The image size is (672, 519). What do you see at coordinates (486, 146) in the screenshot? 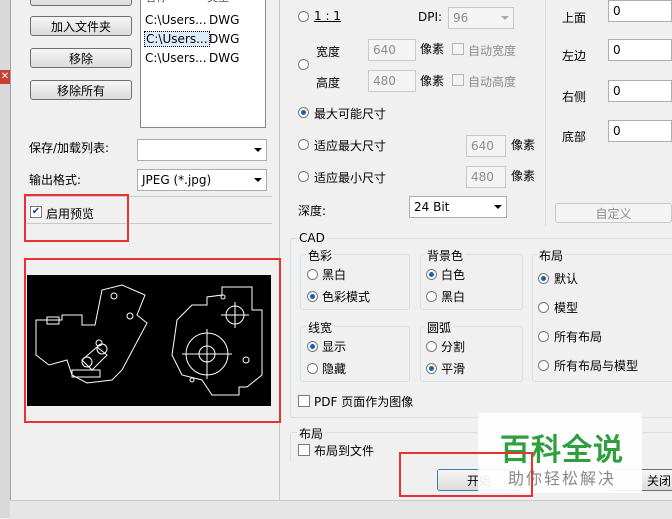
I see `fit-max-input: 640` at bounding box center [486, 146].